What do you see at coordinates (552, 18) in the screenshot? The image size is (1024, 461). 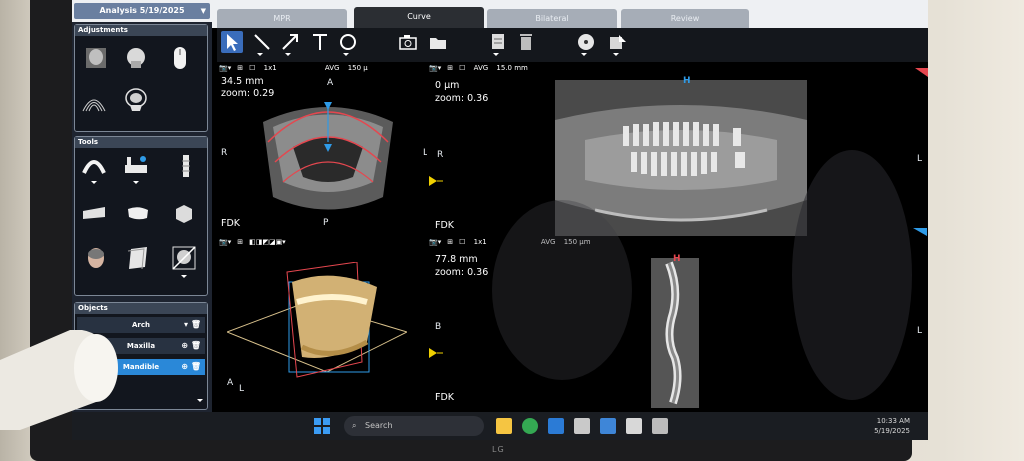 I see `tab-bilateral: Bilateral` at bounding box center [552, 18].